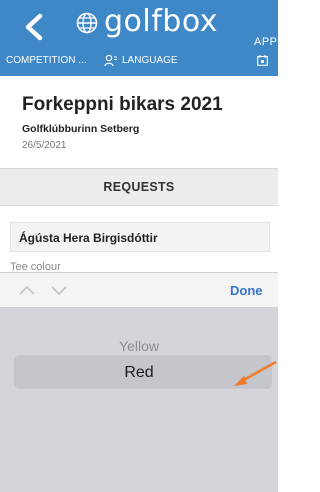 This screenshot has width=320, height=492. Describe the element at coordinates (34, 27) in the screenshot. I see `back-chevron-icon` at that location.